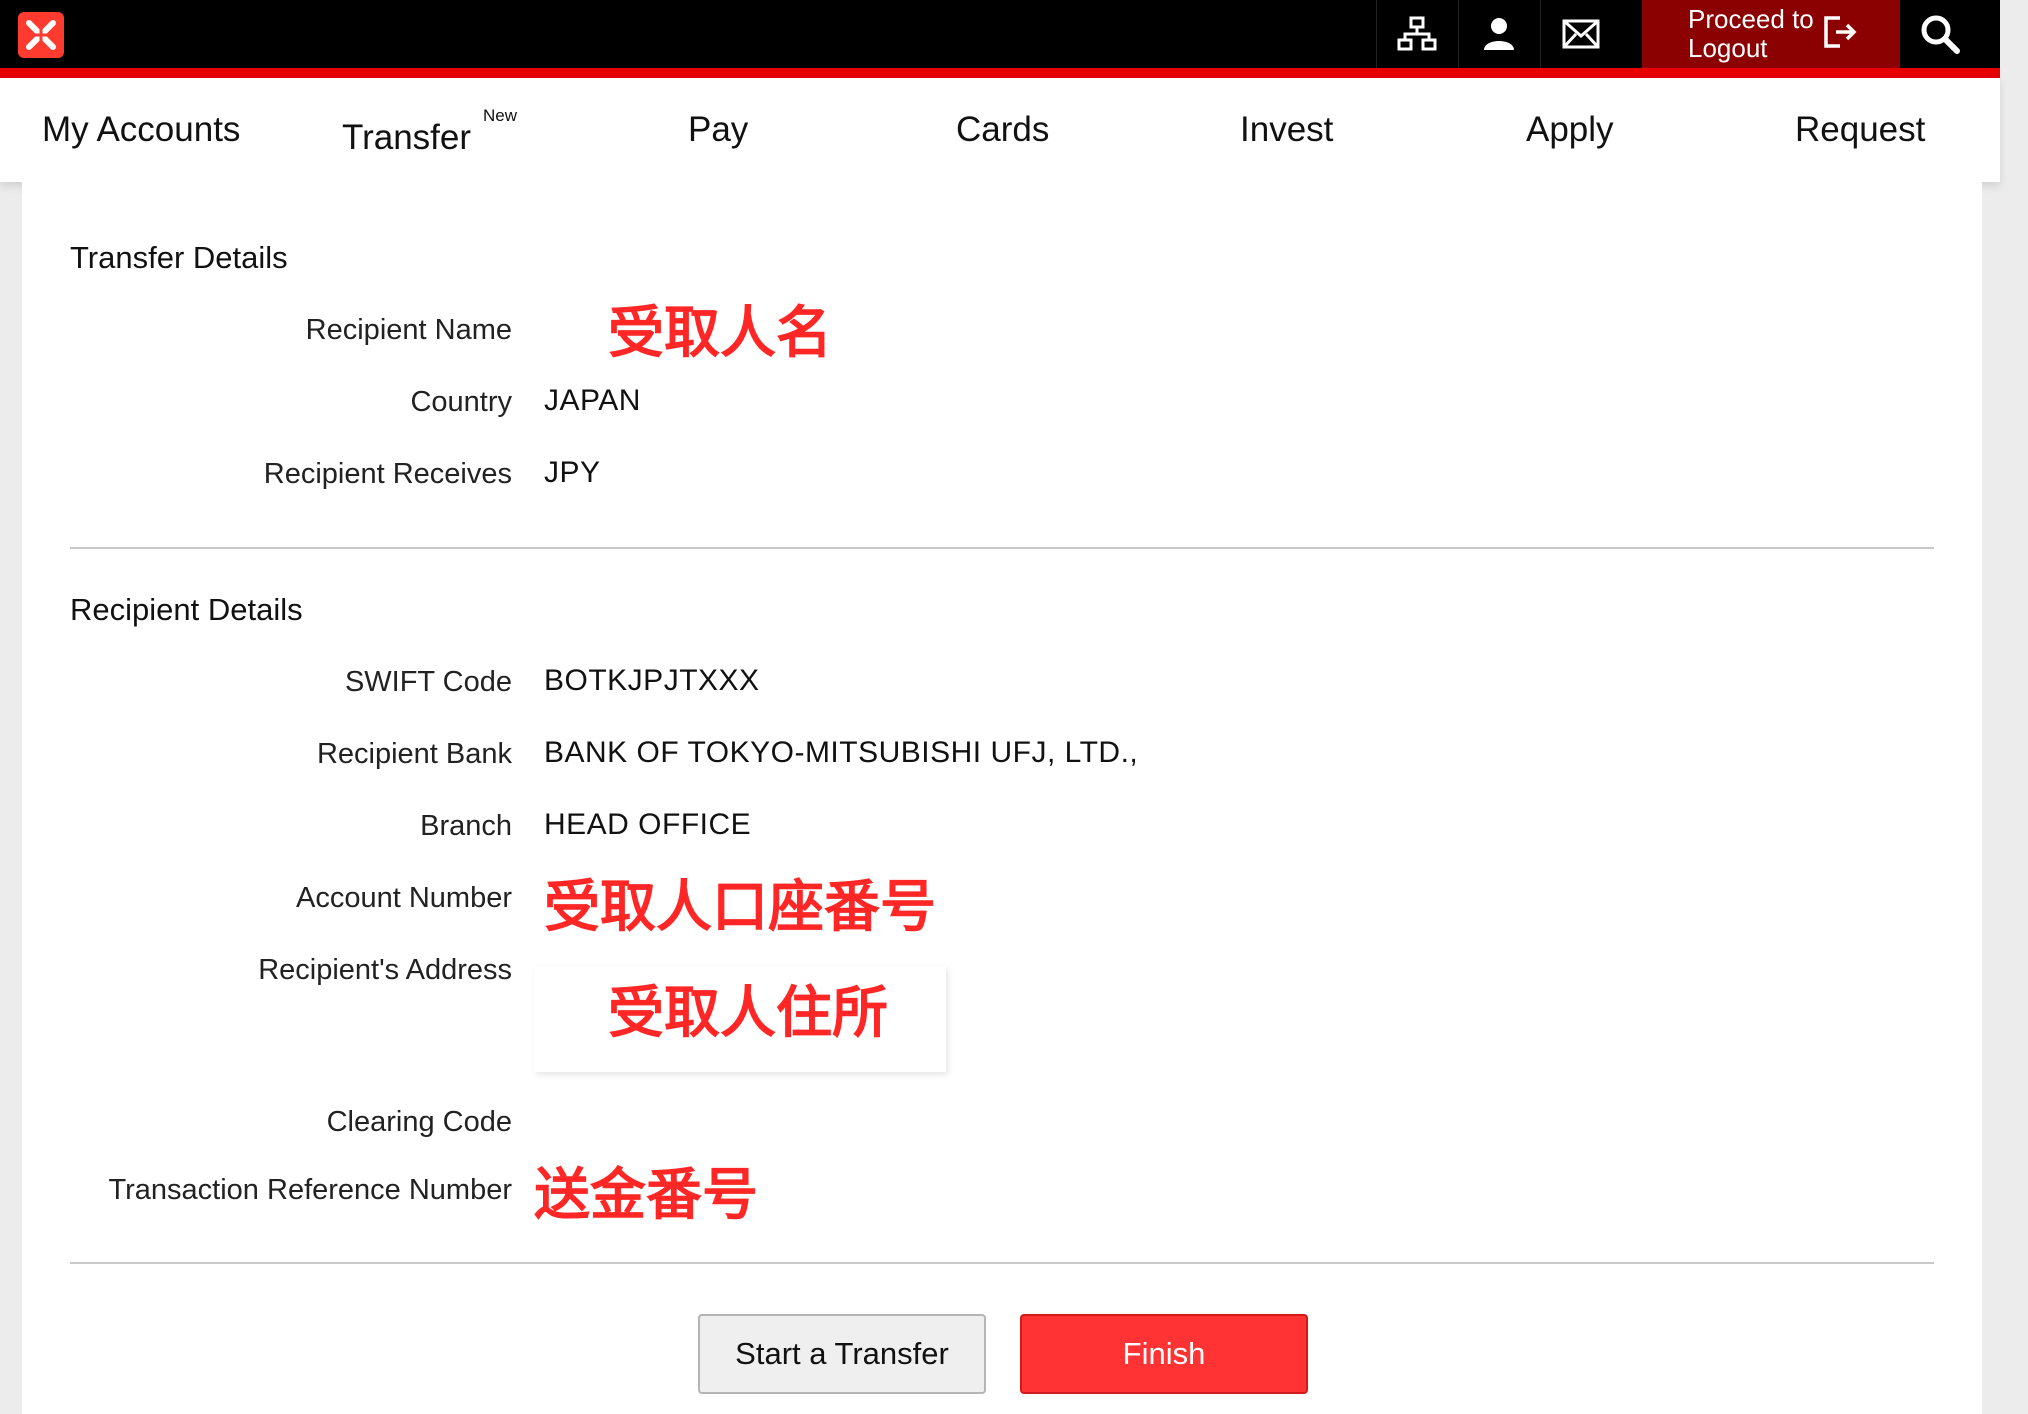 This screenshot has height=1414, width=2028. Describe the element at coordinates (1498, 34) in the screenshot. I see `user-icon` at that location.